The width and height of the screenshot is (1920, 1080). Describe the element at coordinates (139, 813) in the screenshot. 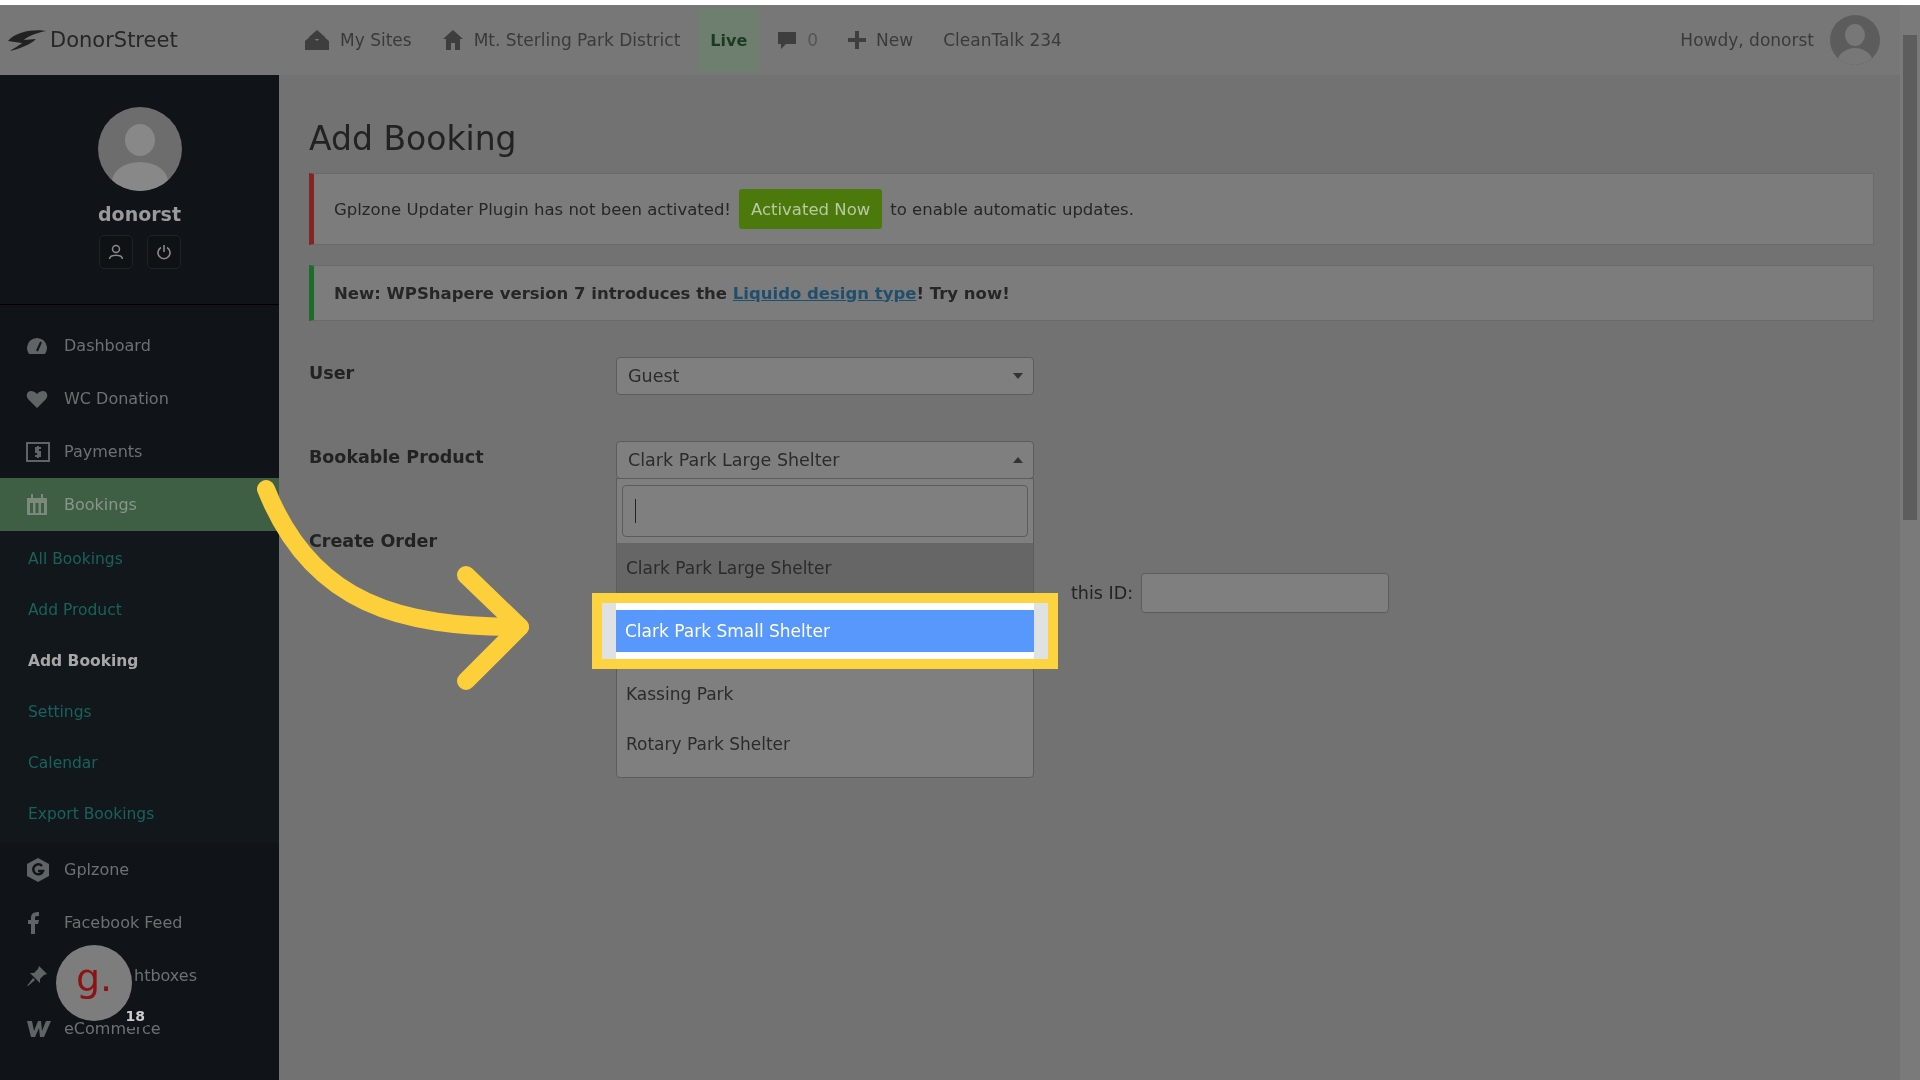

I see `submenu-item: Export Bookings` at that location.